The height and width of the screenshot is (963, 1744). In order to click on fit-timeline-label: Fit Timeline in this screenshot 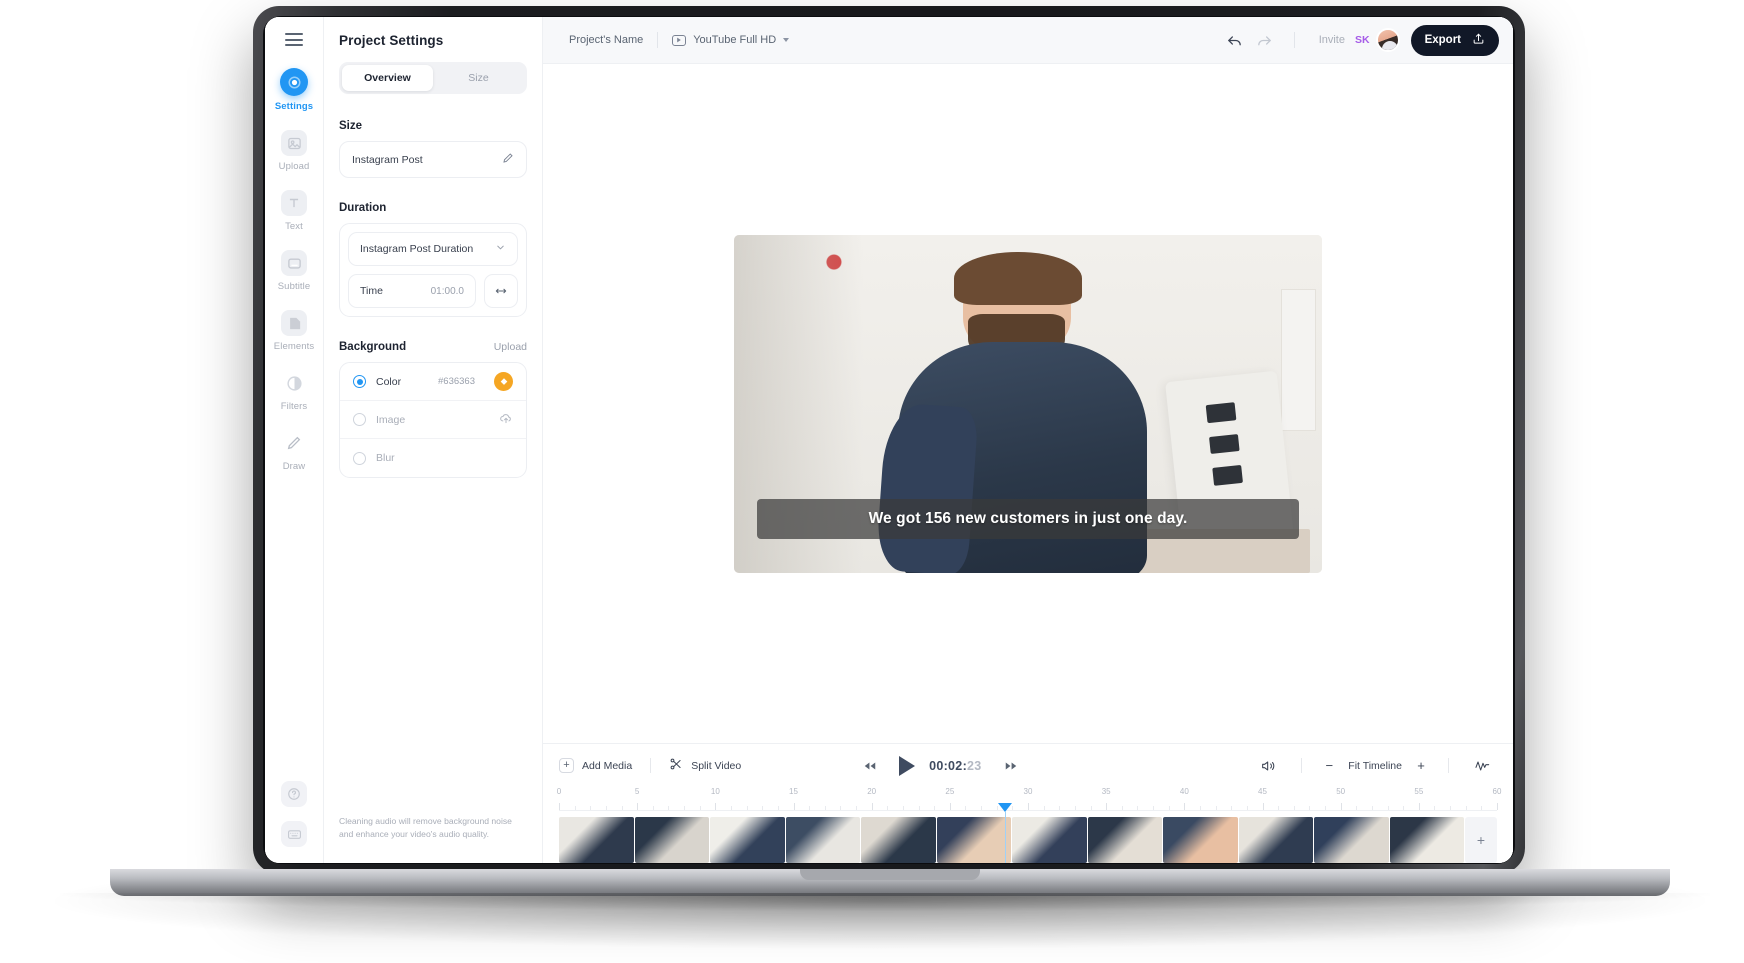, I will do `click(1375, 766)`.